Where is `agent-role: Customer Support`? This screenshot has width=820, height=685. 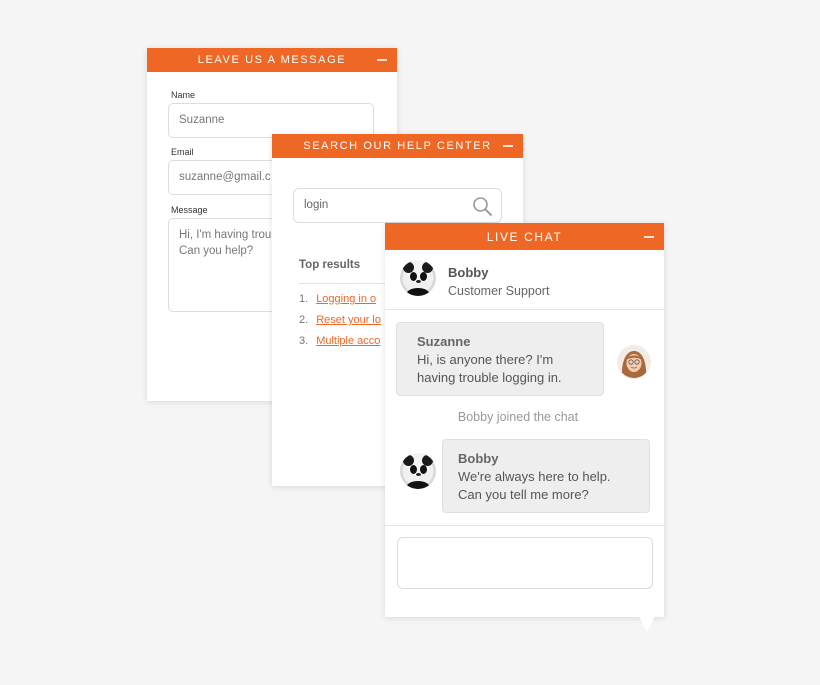
agent-role: Customer Support is located at coordinates (499, 291).